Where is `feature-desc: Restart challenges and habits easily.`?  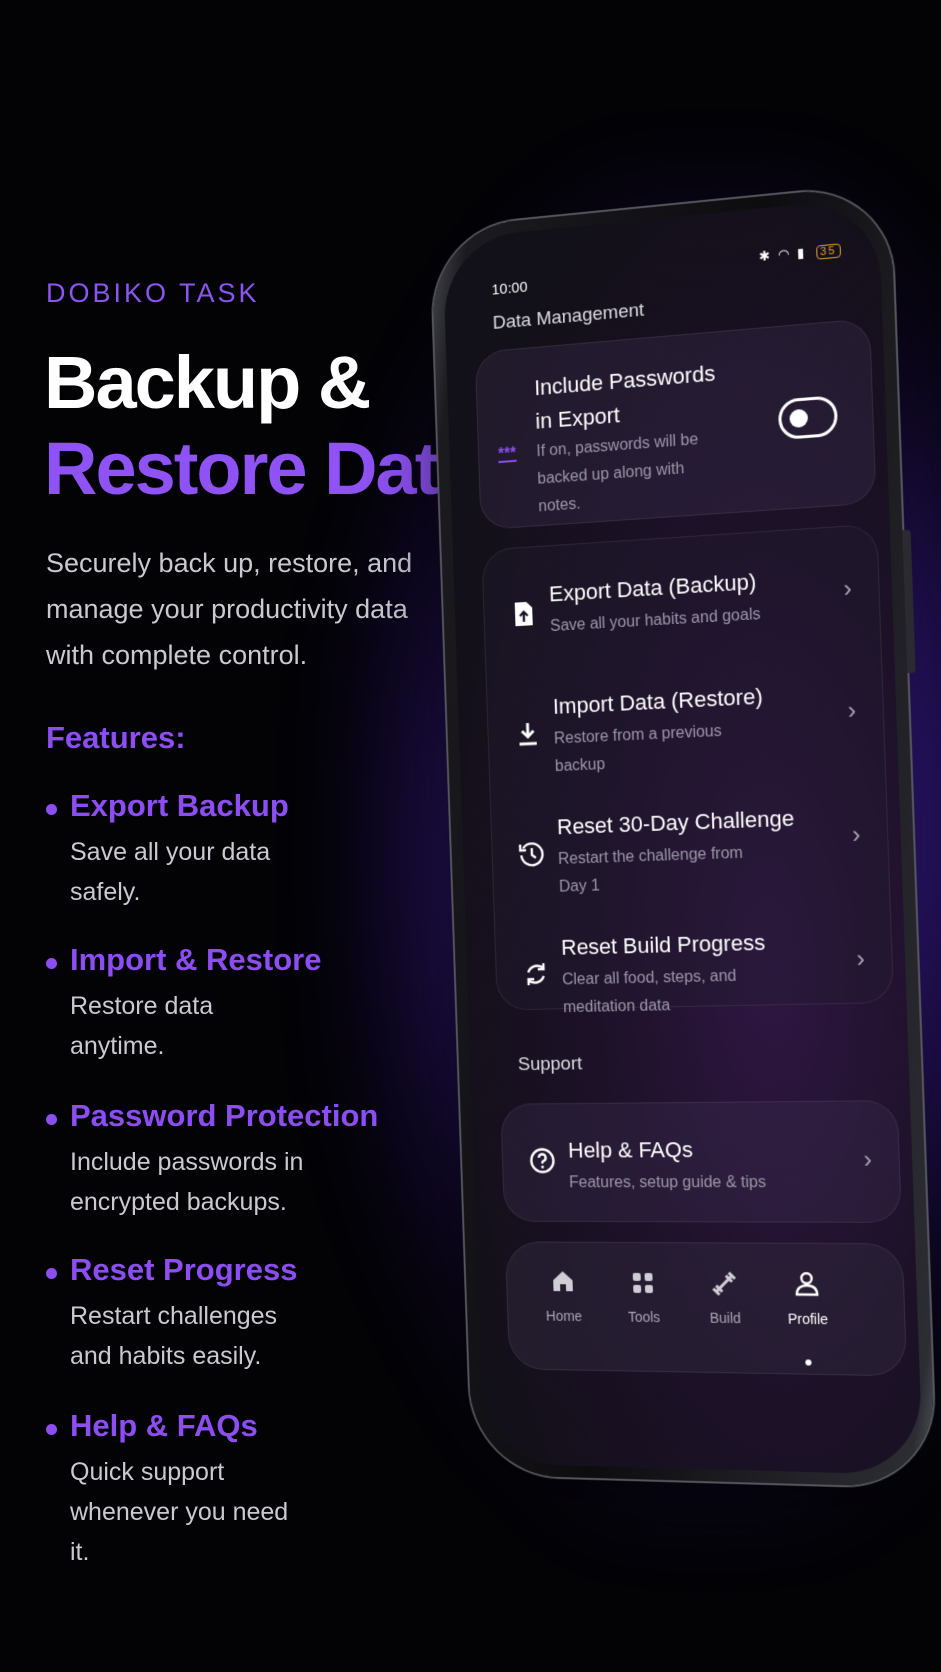 feature-desc: Restart challenges and habits easily. is located at coordinates (174, 1336).